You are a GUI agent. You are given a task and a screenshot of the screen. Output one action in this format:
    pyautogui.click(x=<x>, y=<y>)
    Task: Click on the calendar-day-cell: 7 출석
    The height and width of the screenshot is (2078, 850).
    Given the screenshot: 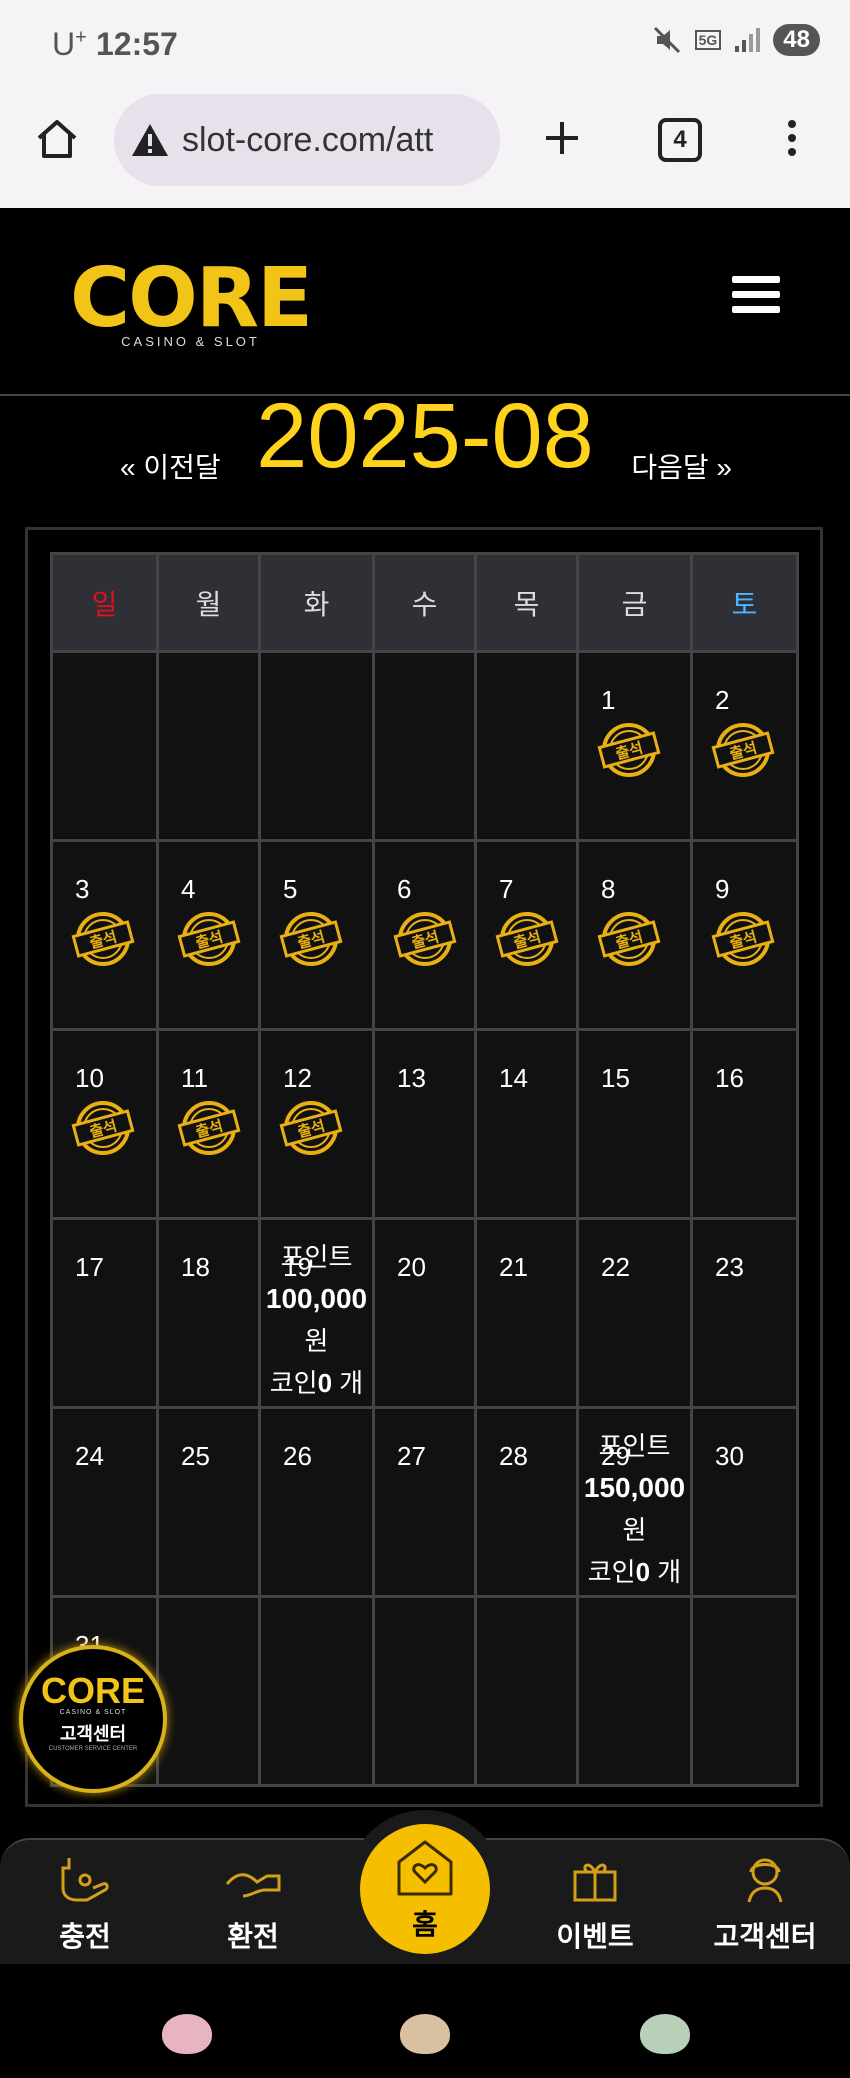 What is the action you would take?
    pyautogui.click(x=526, y=935)
    